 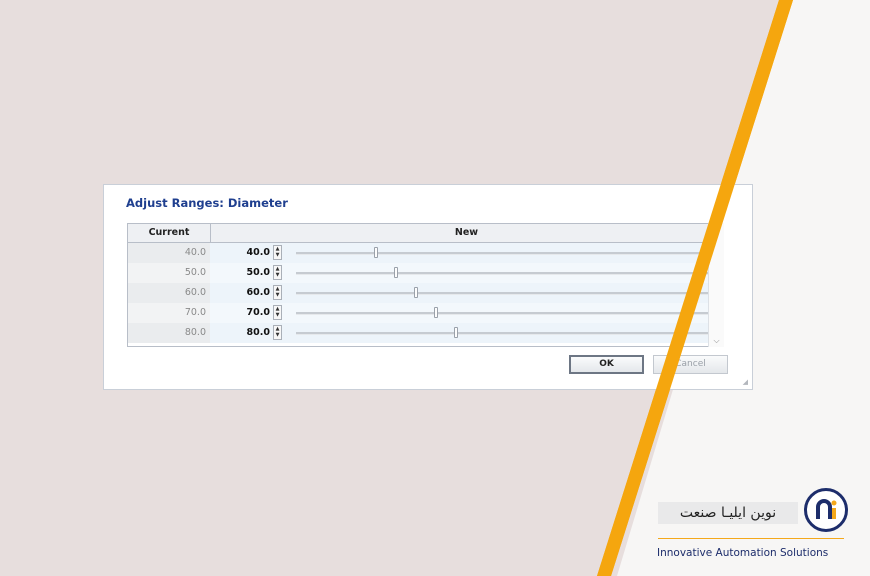 What do you see at coordinates (466, 233) in the screenshot?
I see `column-header-new: New` at bounding box center [466, 233].